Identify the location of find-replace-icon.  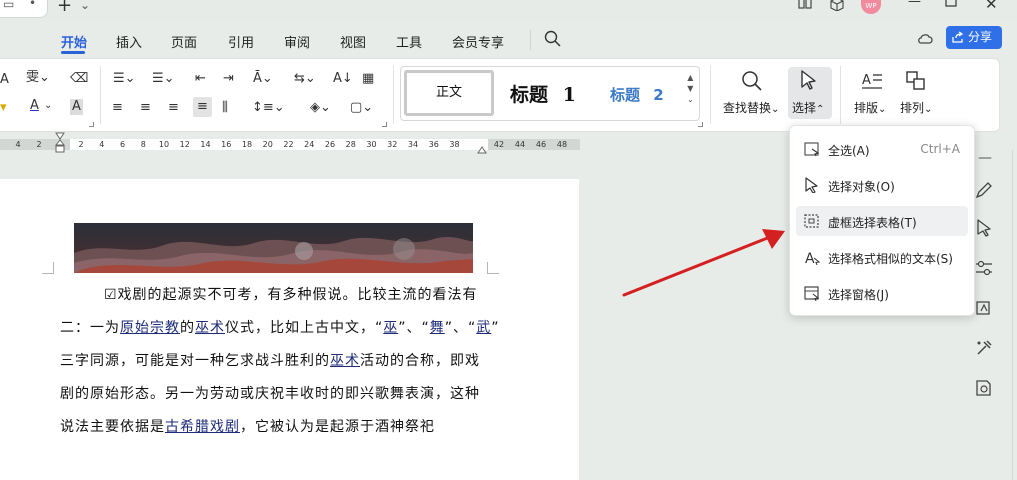
(752, 81).